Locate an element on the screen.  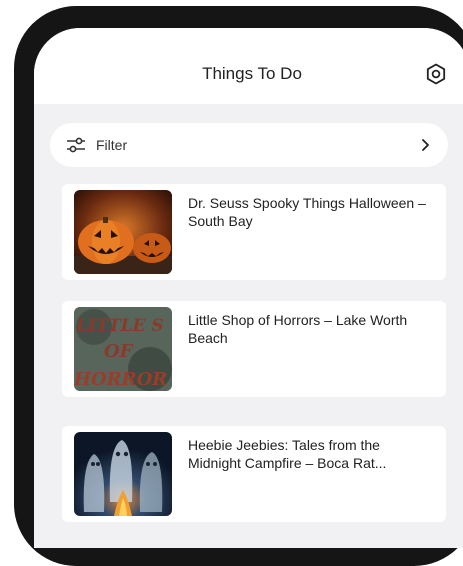
poster-text-line-1: LITTLE S is located at coordinates (119, 326).